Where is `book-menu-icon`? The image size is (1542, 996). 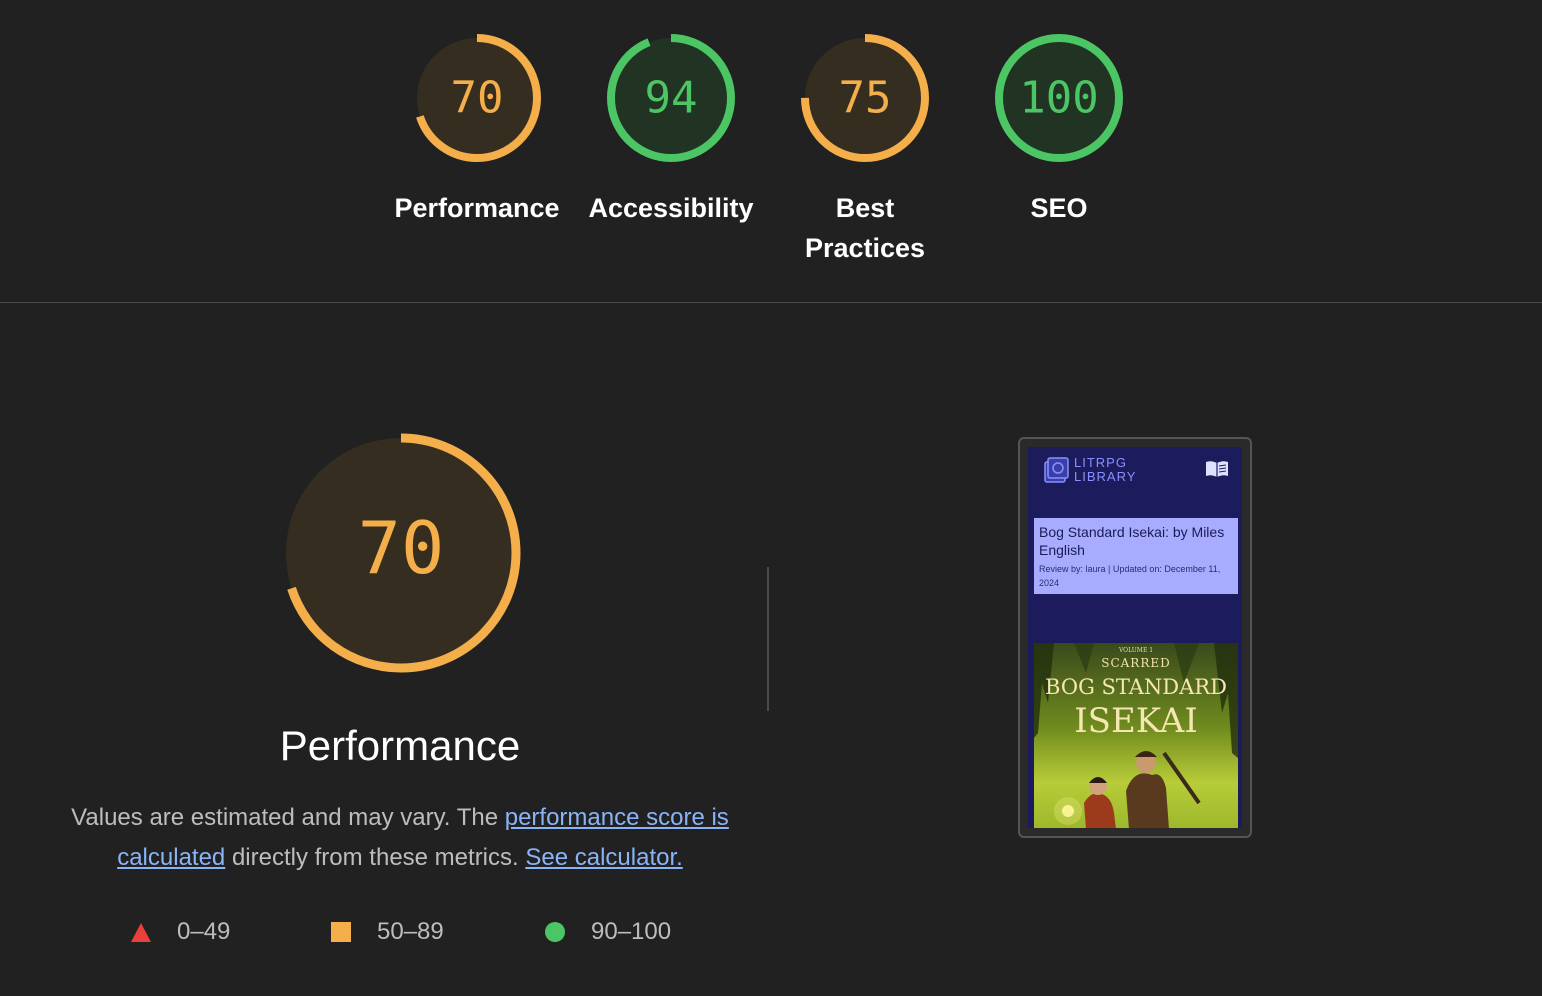
book-menu-icon is located at coordinates (1217, 469).